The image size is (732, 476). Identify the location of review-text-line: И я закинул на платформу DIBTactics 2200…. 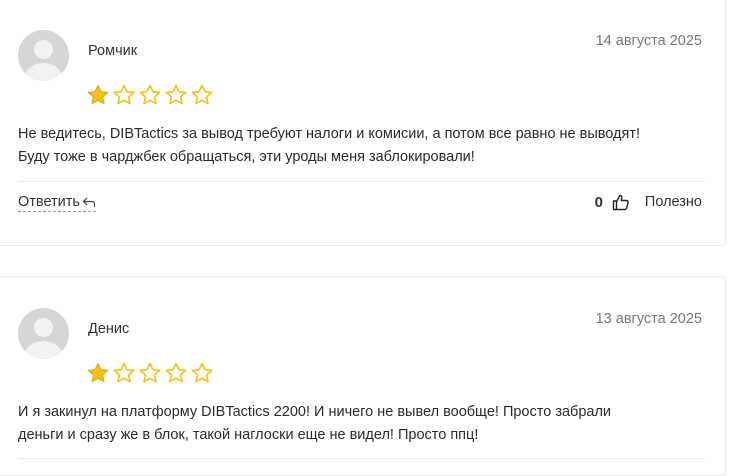
(315, 412).